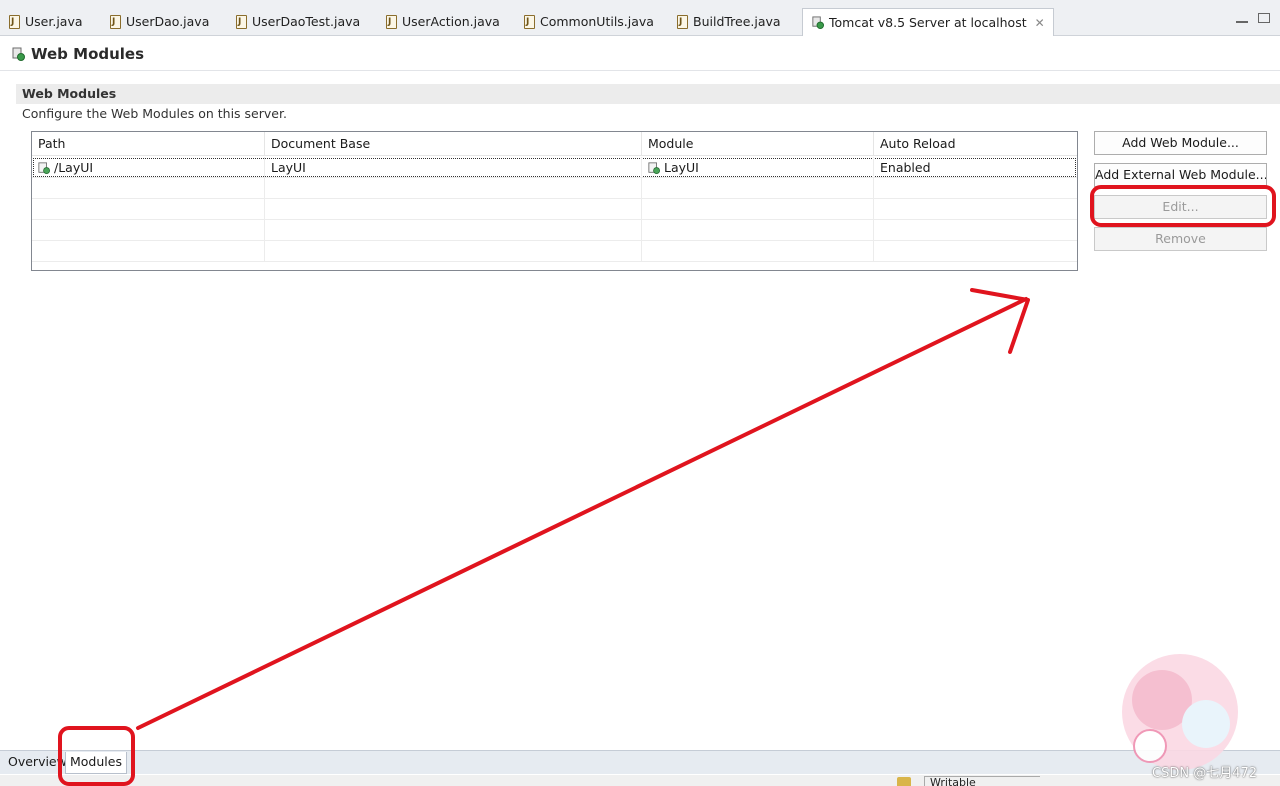 The height and width of the screenshot is (786, 1280). What do you see at coordinates (148, 144) in the screenshot?
I see `column-header-path: Path` at bounding box center [148, 144].